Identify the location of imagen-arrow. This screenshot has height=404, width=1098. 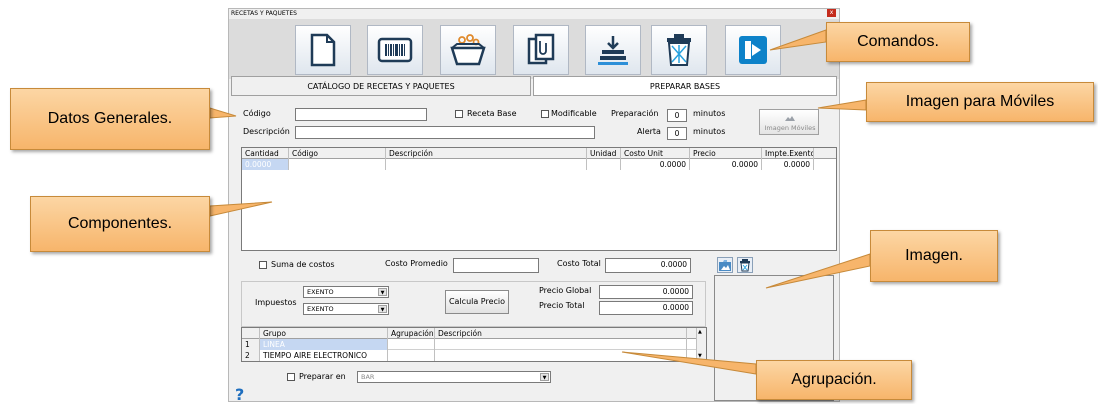
(818, 271).